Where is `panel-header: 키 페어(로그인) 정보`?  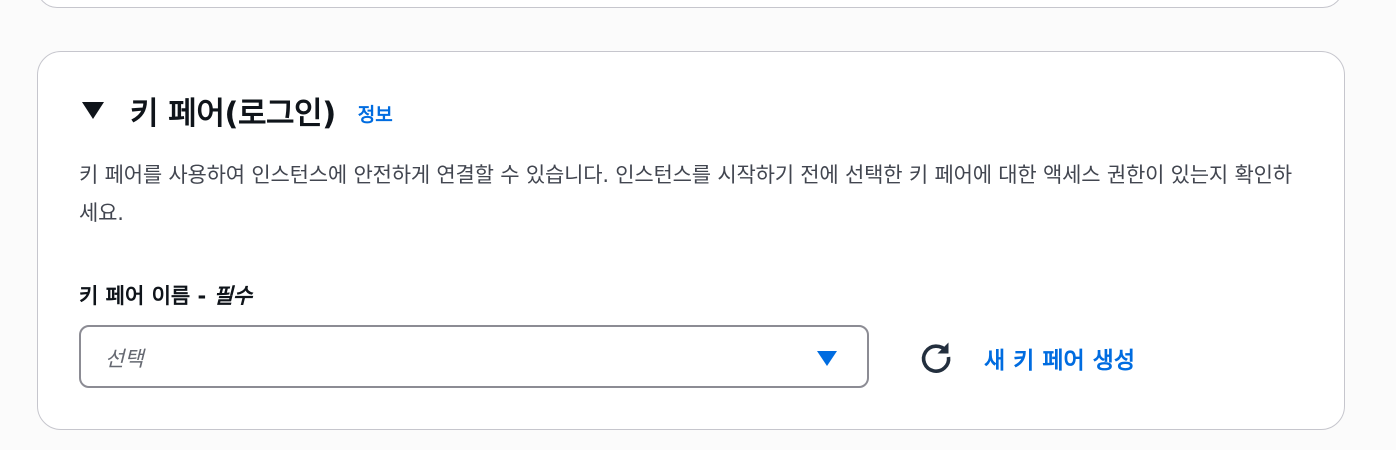
panel-header: 키 페어(로그인) 정보 is located at coordinates (237, 111).